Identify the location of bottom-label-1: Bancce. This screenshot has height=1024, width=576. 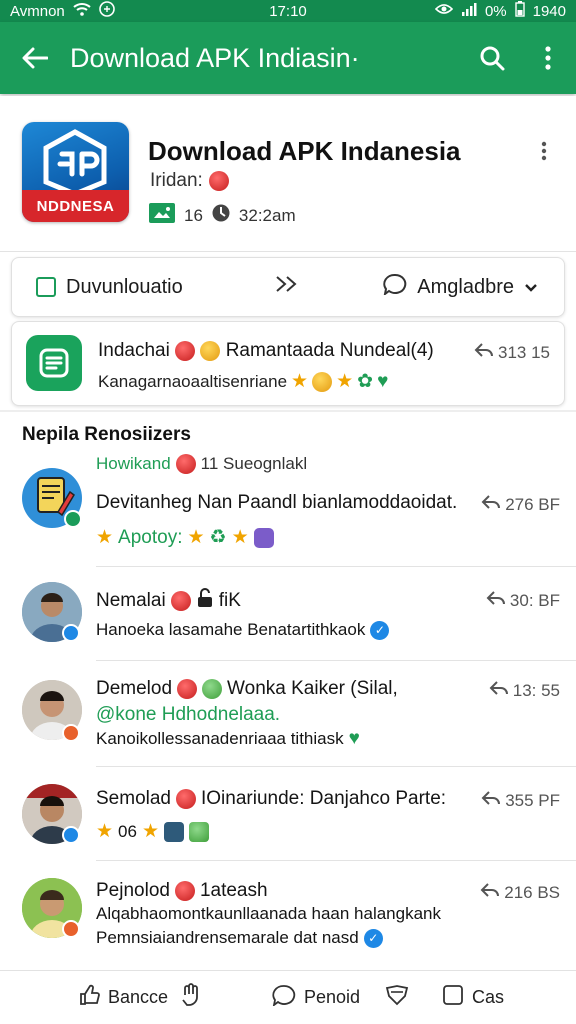
(138, 997).